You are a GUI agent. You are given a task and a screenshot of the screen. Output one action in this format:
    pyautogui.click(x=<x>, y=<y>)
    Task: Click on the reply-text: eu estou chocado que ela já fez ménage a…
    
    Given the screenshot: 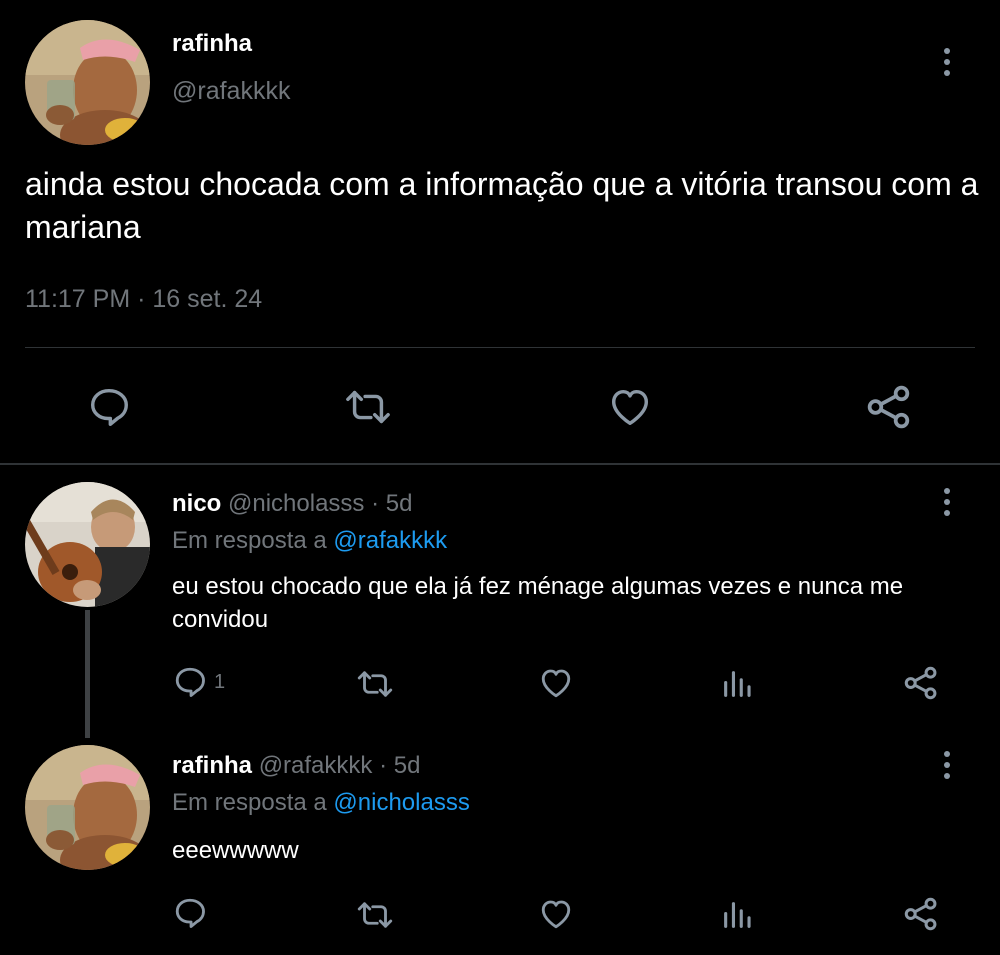 What is the action you would take?
    pyautogui.click(x=538, y=603)
    